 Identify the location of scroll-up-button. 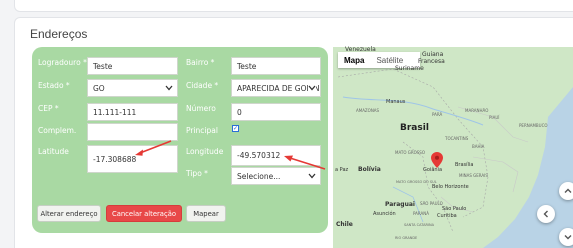
(566, 191).